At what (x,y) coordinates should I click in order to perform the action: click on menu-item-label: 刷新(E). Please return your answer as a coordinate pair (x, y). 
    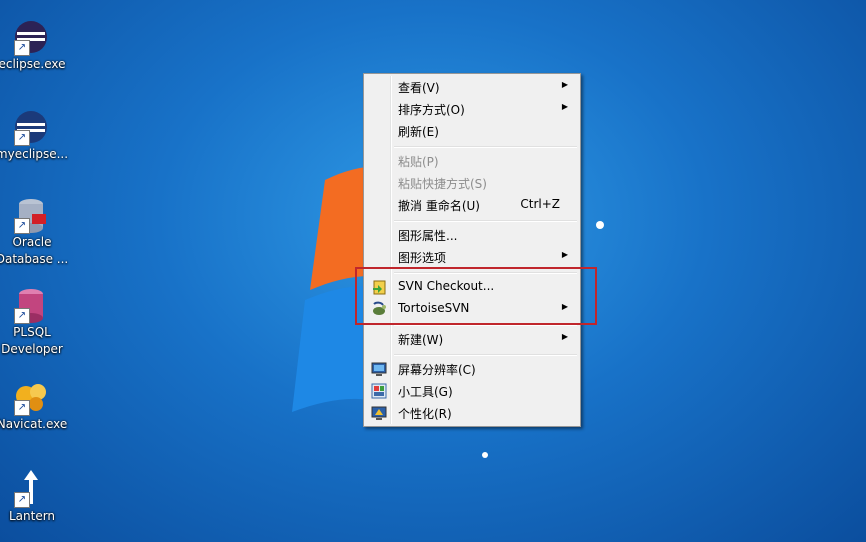
    Looking at the image, I should click on (418, 132).